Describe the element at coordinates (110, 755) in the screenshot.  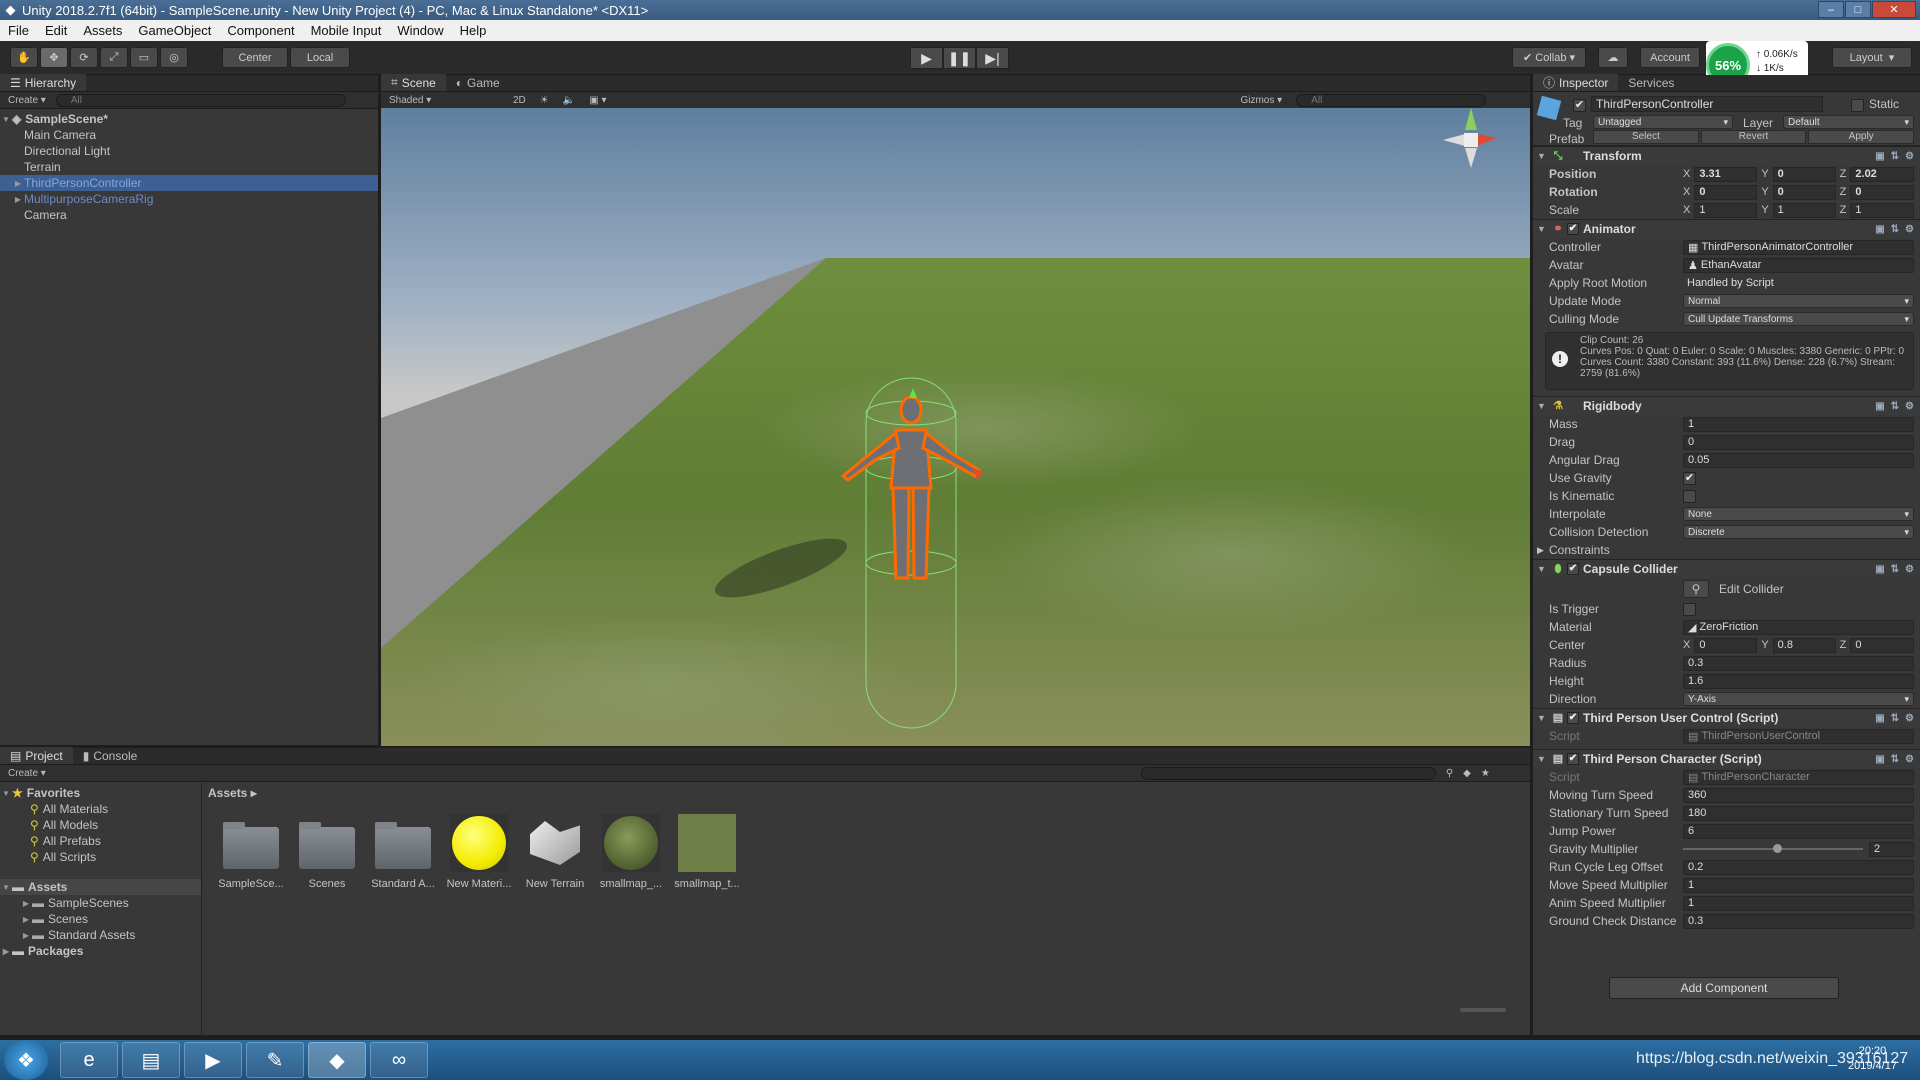
I see `tab-console: ▮ Console` at that location.